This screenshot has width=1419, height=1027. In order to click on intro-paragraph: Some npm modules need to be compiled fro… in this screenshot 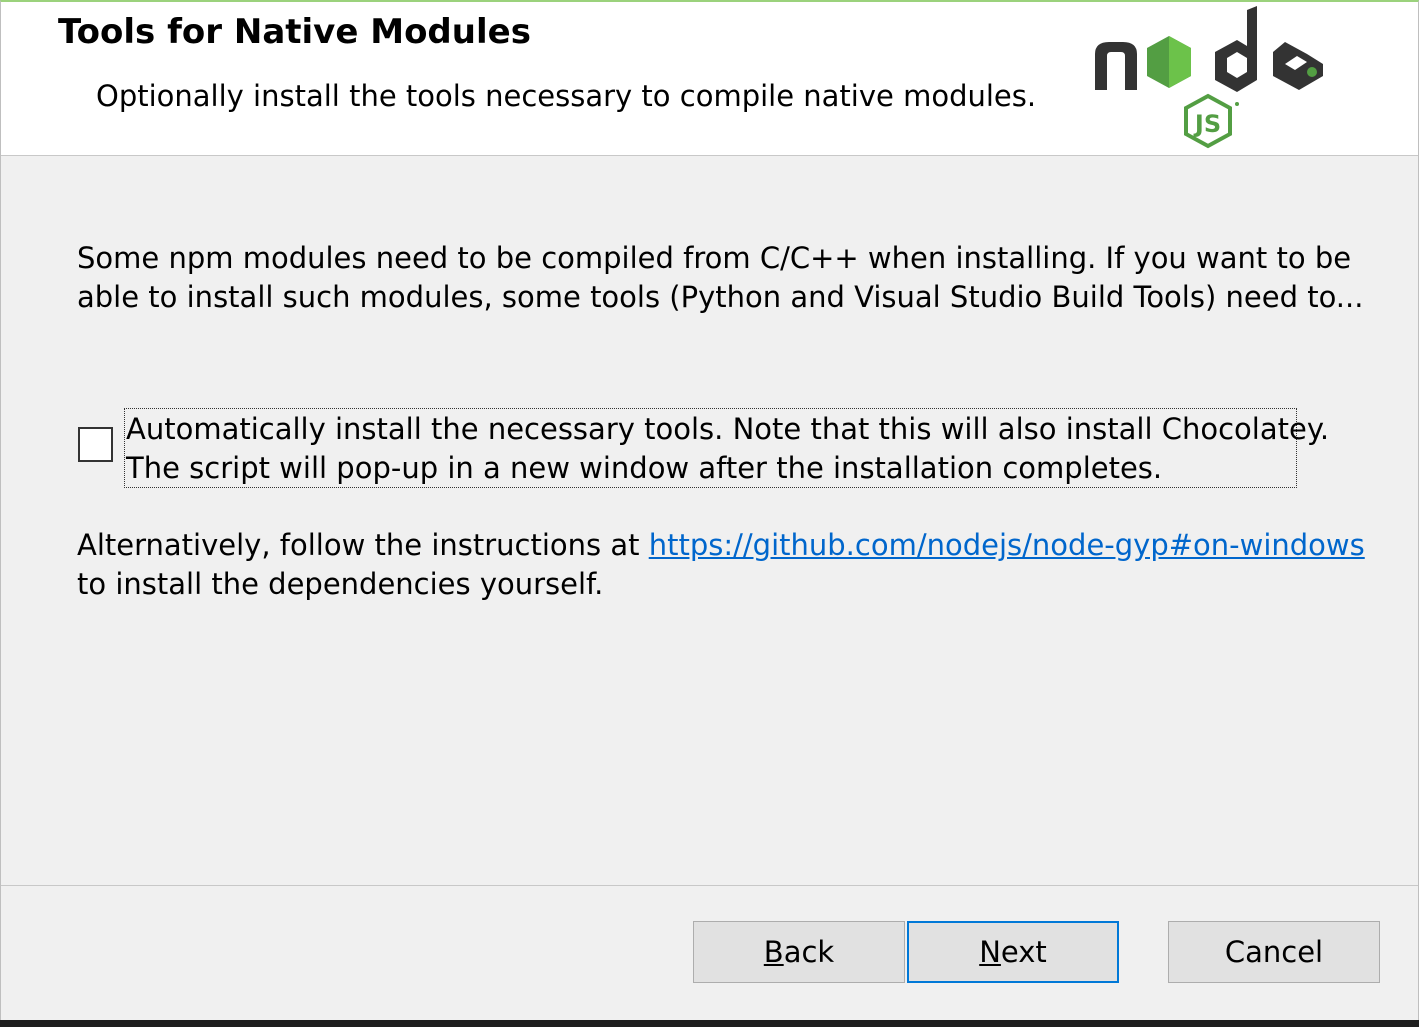, I will do `click(727, 278)`.